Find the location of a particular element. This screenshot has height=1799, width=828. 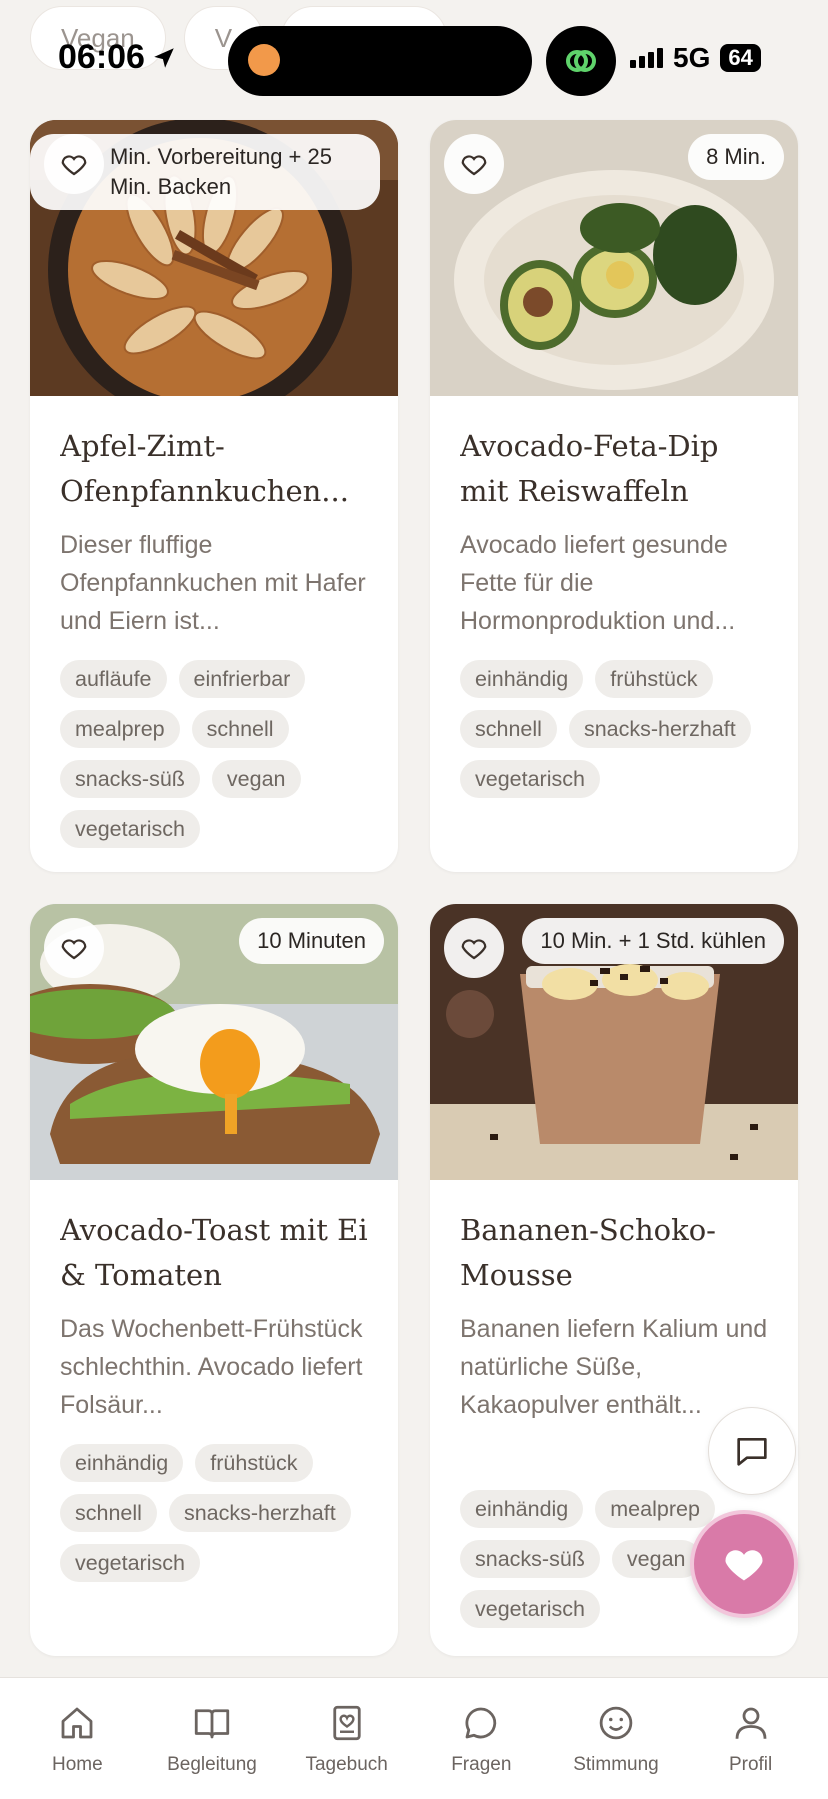

nav-item-tagebuch: Tagebuch is located at coordinates (347, 1738).